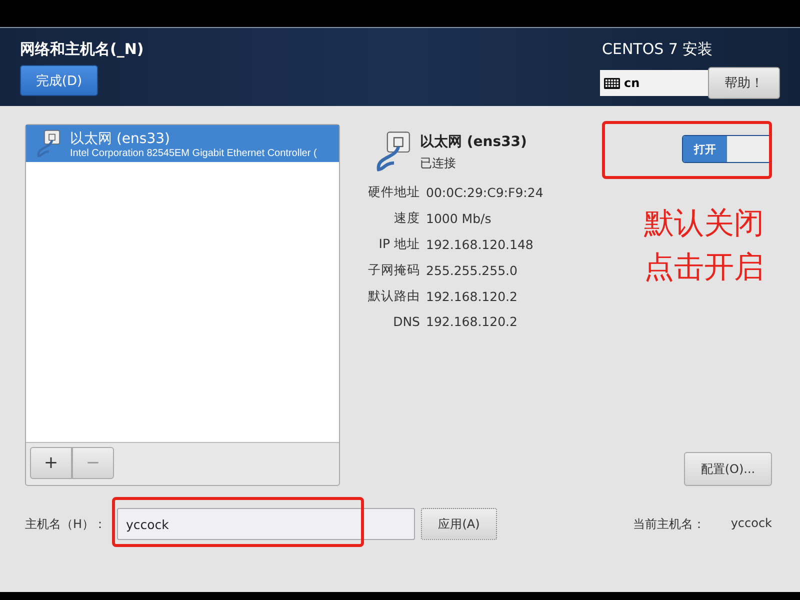  What do you see at coordinates (704, 268) in the screenshot?
I see `annotation-text: 点击开启` at bounding box center [704, 268].